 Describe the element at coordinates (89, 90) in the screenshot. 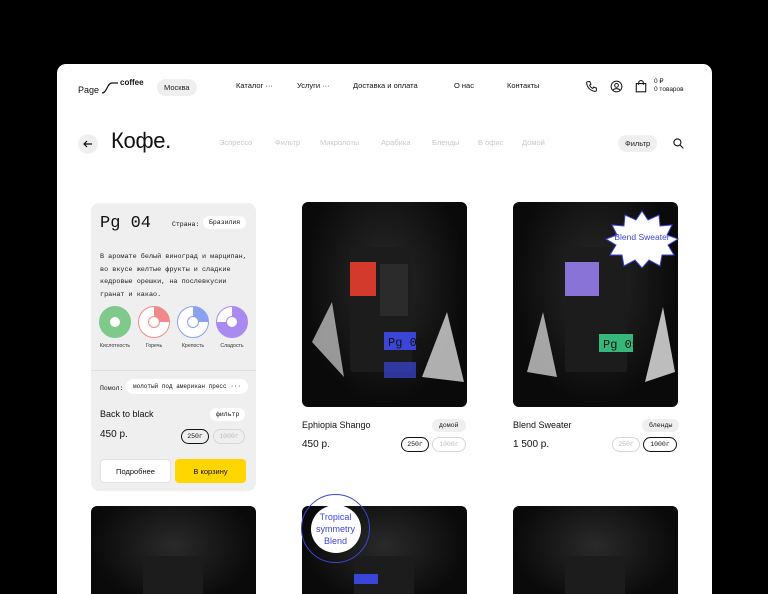

I see `logo-page-text: Page` at that location.